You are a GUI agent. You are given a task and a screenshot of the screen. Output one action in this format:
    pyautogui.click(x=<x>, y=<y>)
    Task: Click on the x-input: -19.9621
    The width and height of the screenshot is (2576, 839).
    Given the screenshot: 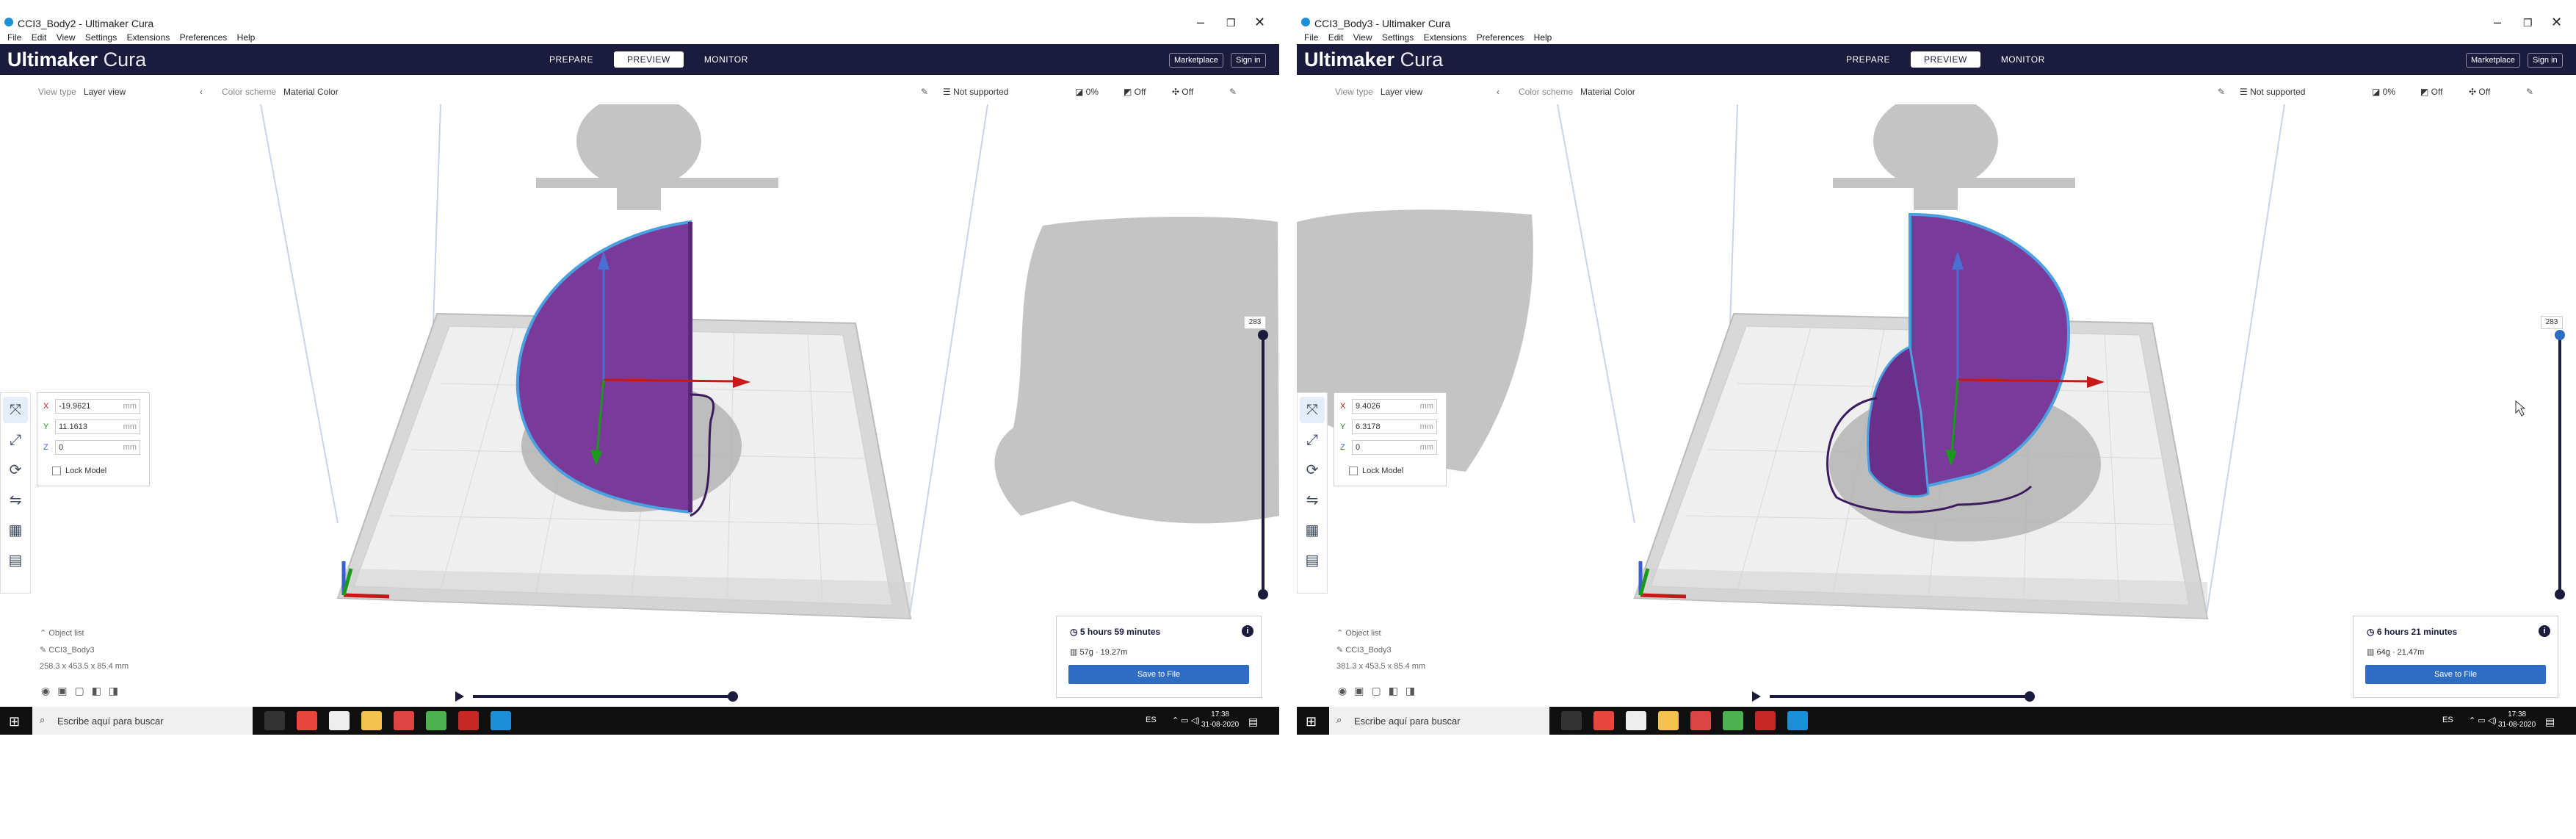 What is the action you would take?
    pyautogui.click(x=74, y=406)
    